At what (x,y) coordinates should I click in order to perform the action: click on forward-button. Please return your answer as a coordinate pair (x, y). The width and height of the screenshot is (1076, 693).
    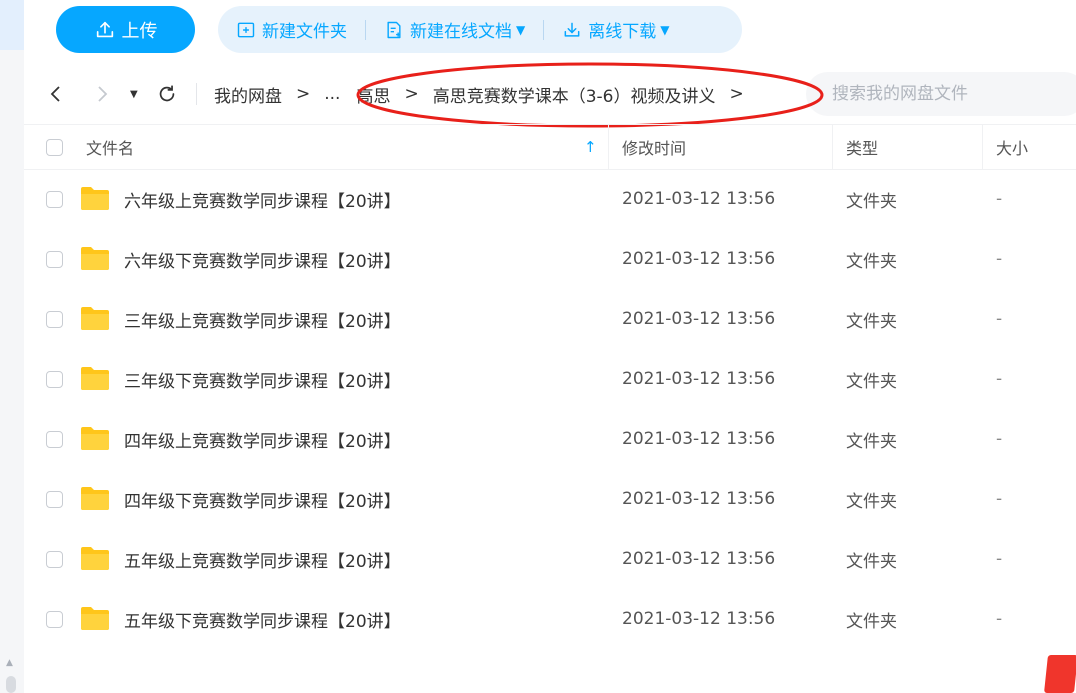
    Looking at the image, I should click on (102, 94).